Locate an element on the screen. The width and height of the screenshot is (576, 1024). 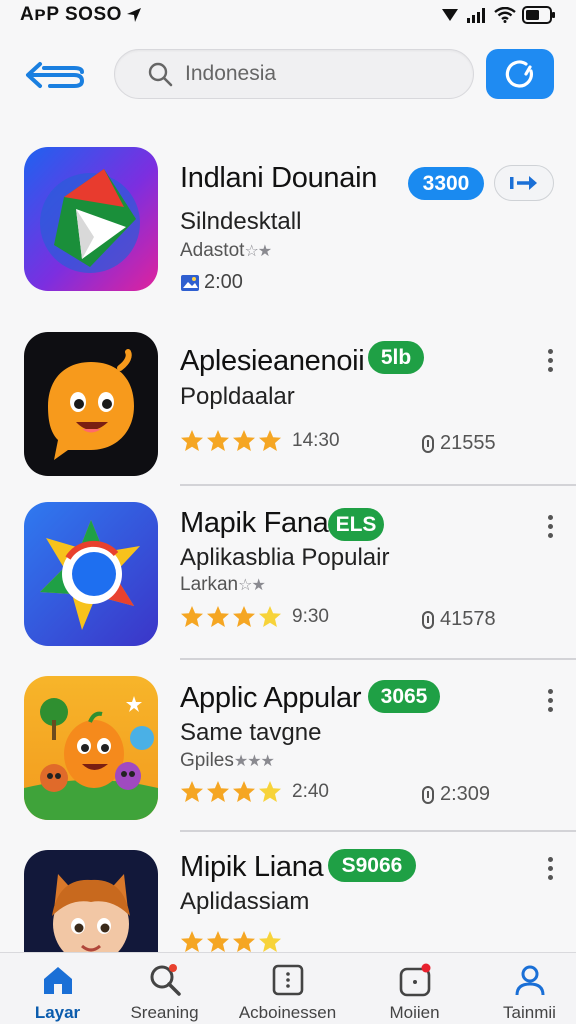
nav-item-layar: Layar is located at coordinates (57, 988).